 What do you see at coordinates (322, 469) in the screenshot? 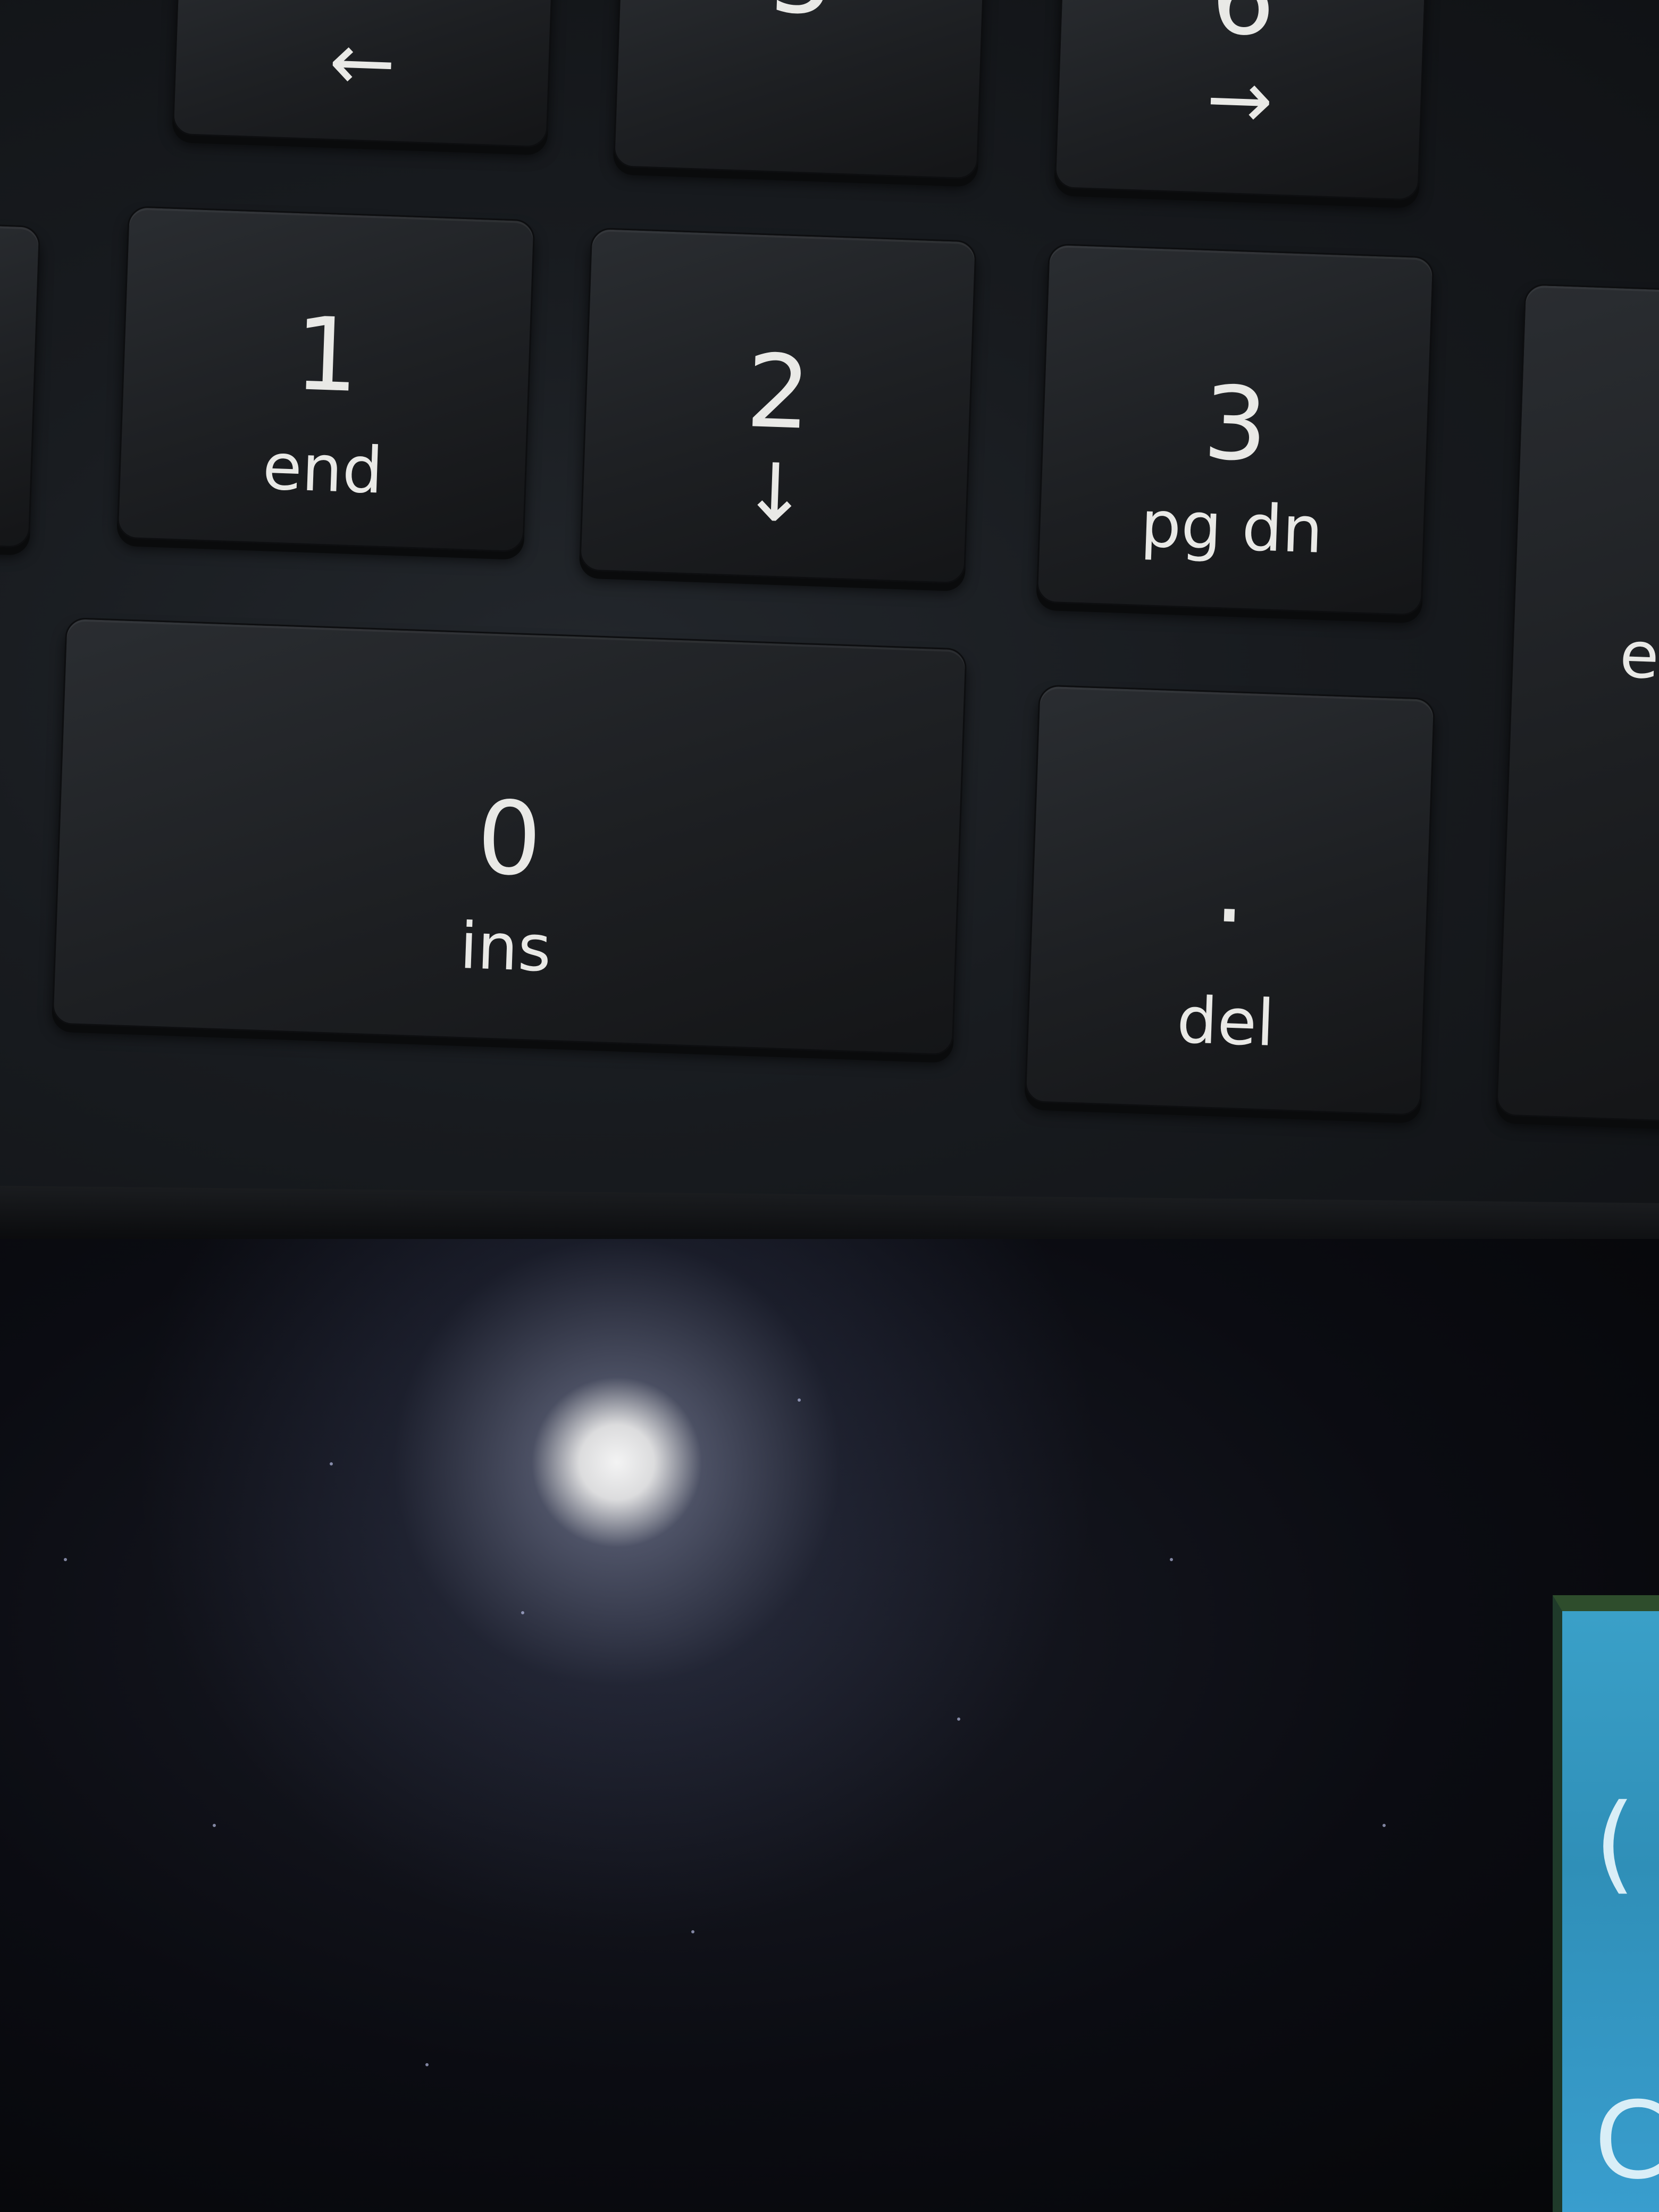
I see `key-1-sublabel: end` at bounding box center [322, 469].